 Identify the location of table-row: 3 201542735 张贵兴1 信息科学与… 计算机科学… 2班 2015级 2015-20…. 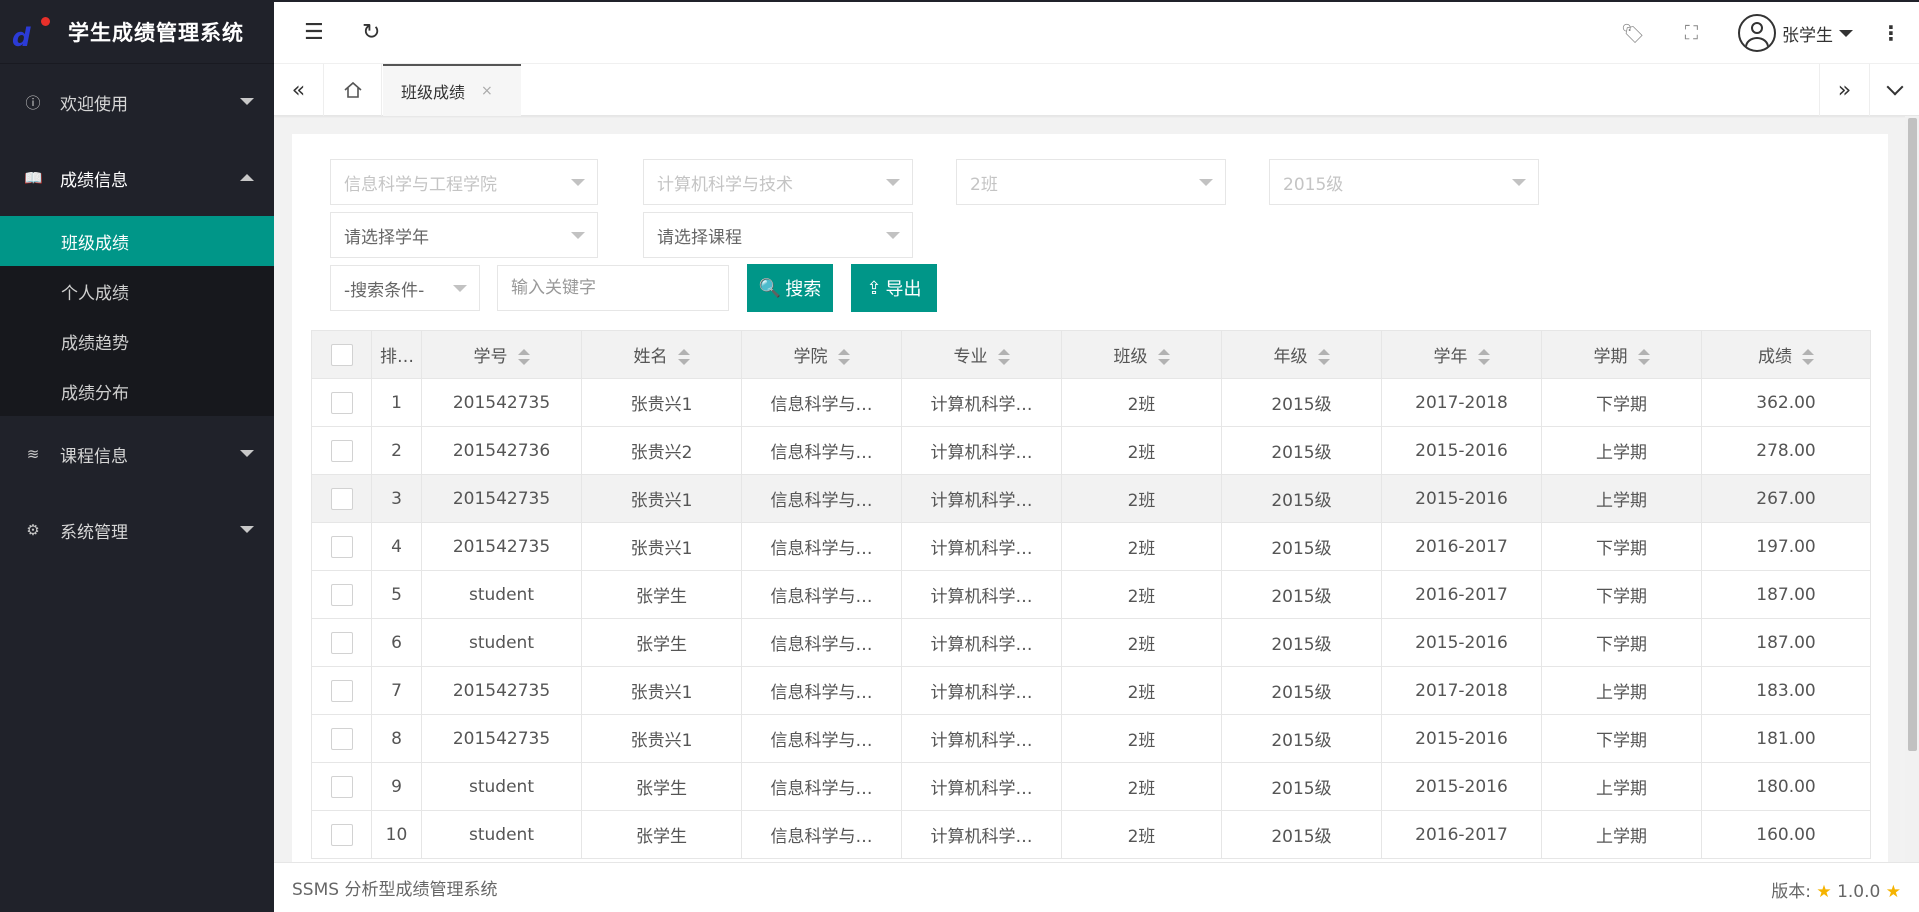
(1091, 498).